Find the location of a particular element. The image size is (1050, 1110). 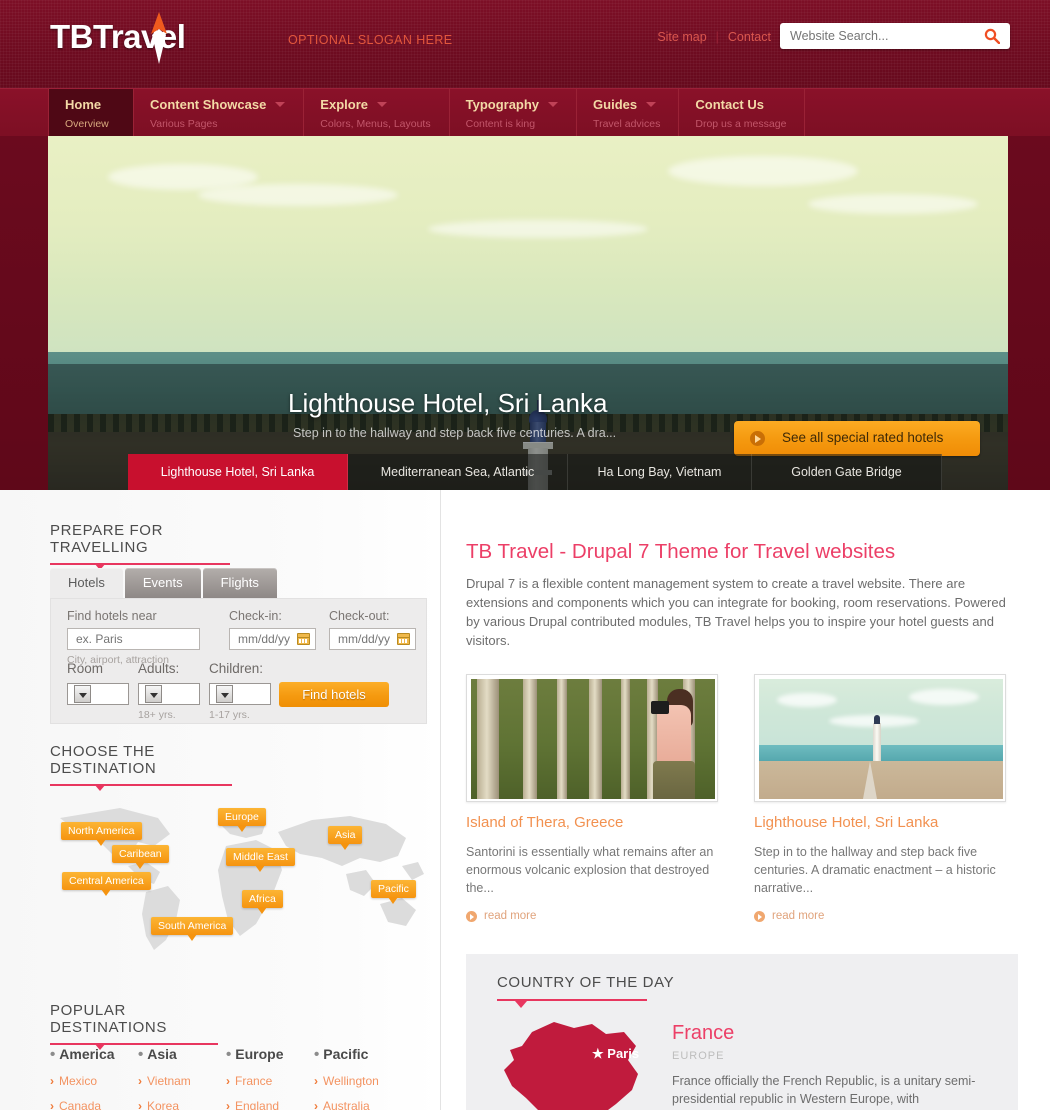

destination-heading: CHOOSE THE DESTINATION is located at coordinates (103, 760).